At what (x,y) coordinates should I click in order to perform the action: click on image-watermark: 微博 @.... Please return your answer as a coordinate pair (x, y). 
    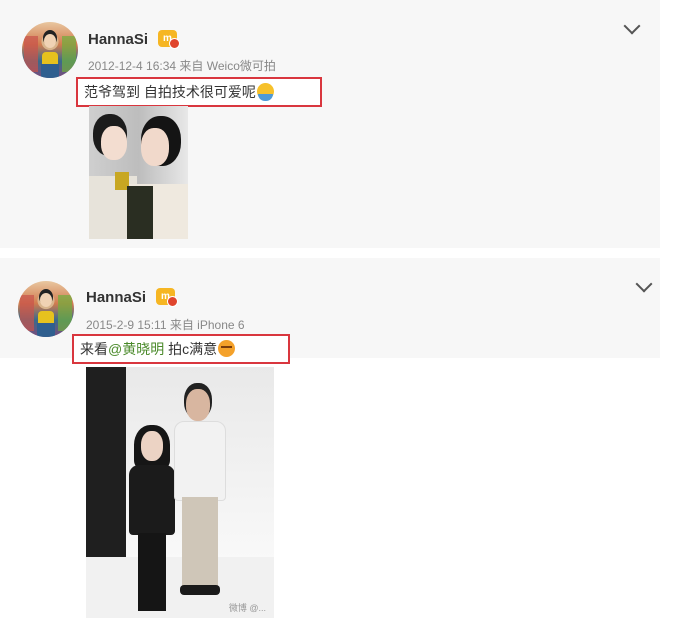
    Looking at the image, I should click on (247, 608).